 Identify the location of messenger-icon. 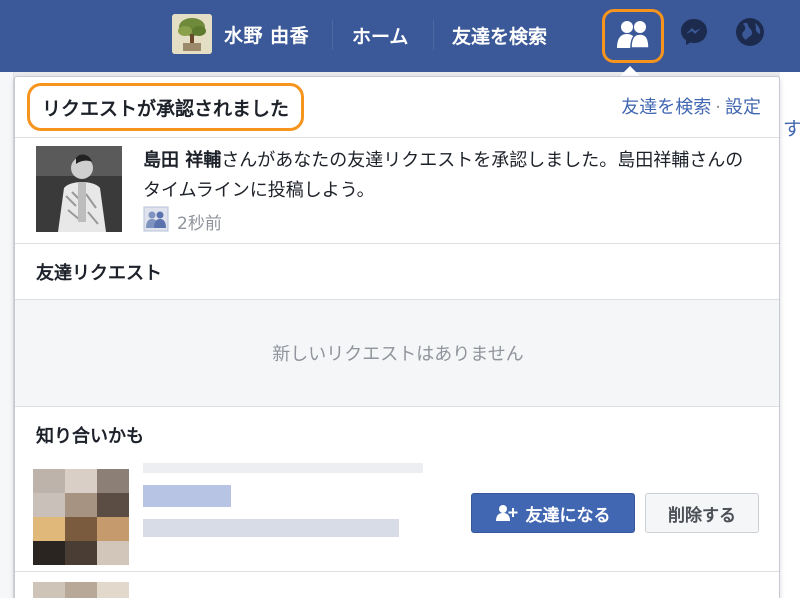
(694, 34).